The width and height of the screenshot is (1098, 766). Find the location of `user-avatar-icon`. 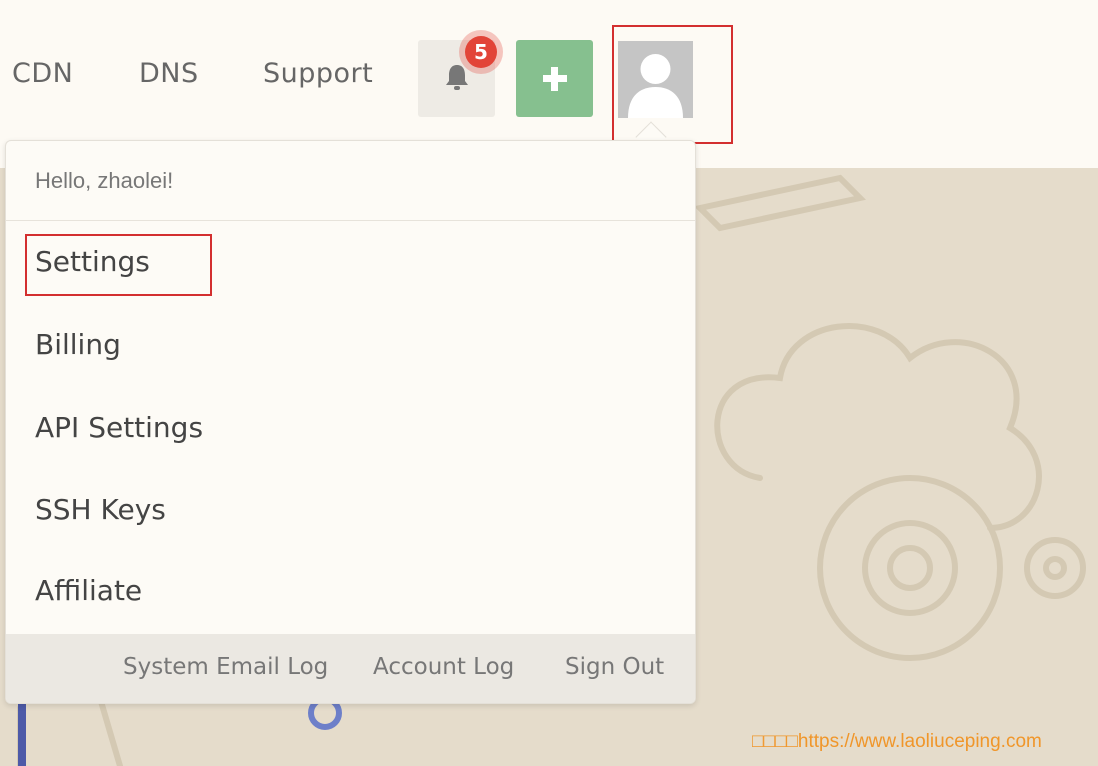

user-avatar-icon is located at coordinates (655, 79).